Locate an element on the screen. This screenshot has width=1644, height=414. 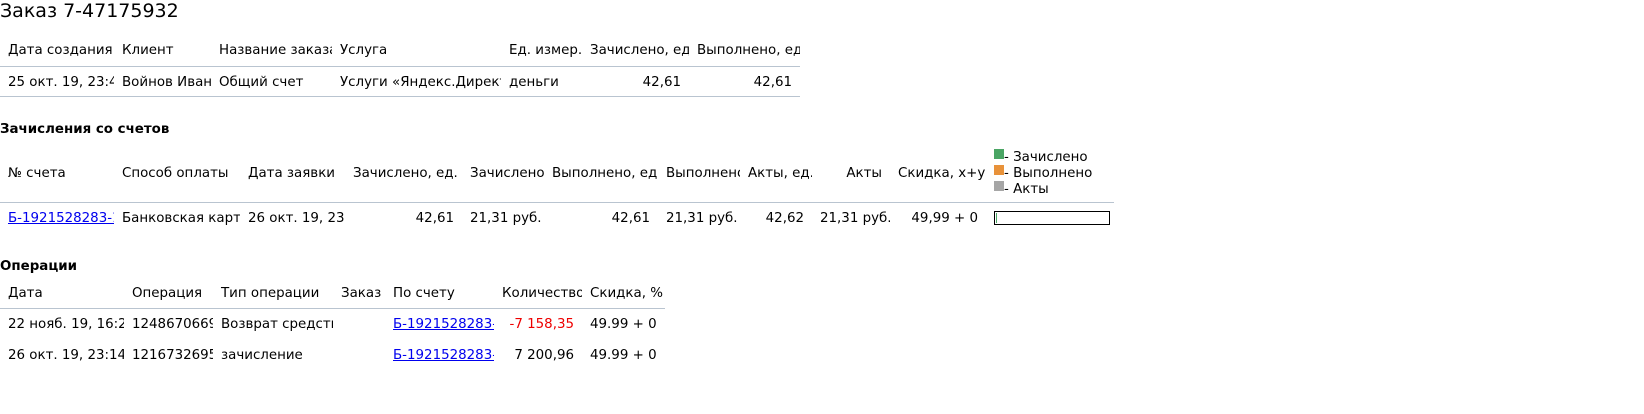
col-account: По счету is located at coordinates (439, 294).